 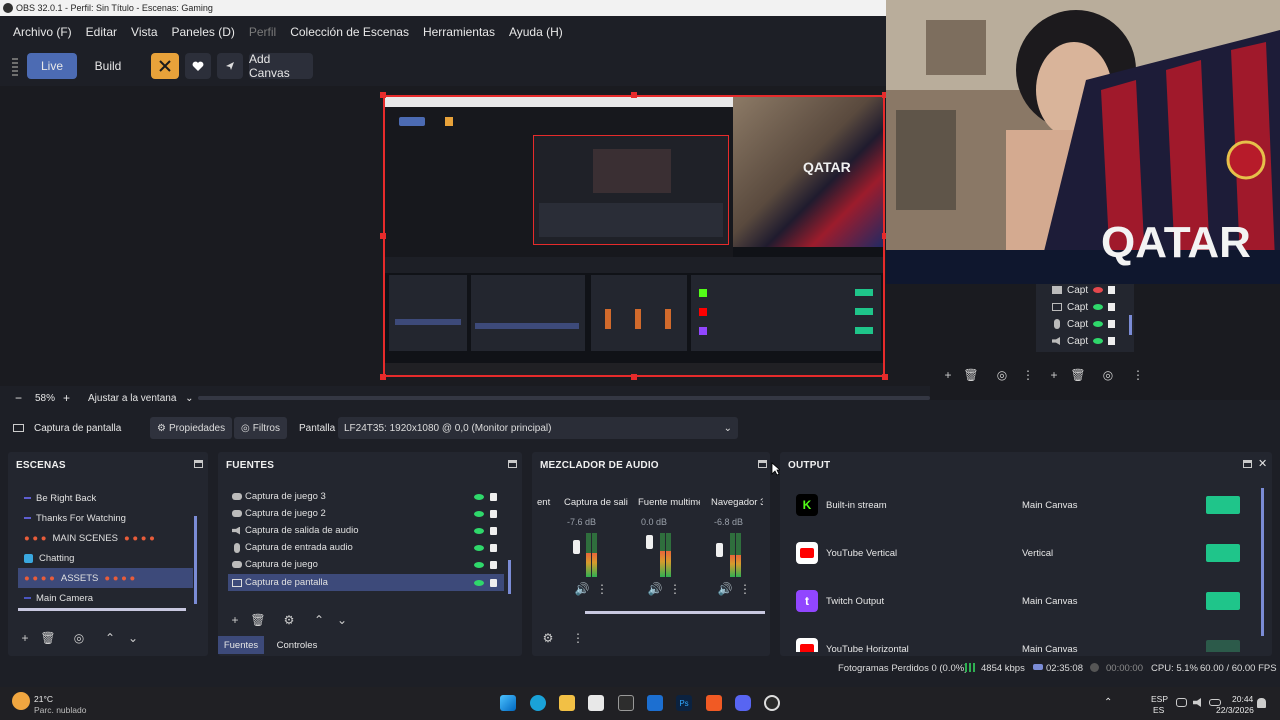 I want to click on properties-button: ⚙ Propiedades, so click(x=191, y=428).